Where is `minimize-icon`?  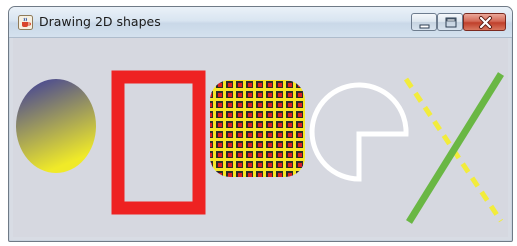
minimize-icon is located at coordinates (424, 26).